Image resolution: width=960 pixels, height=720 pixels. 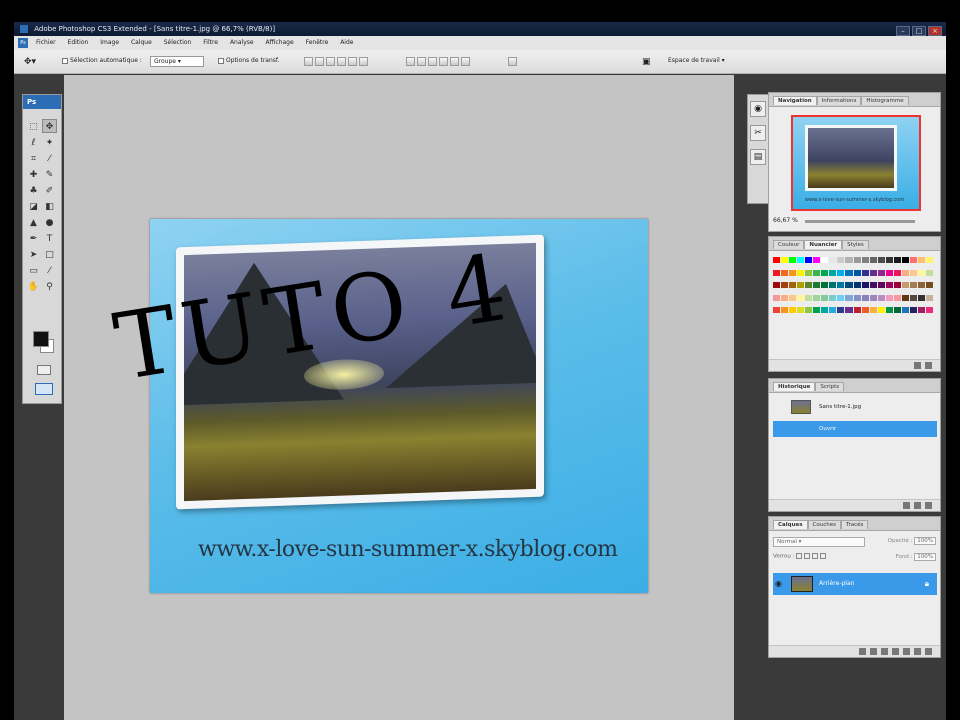 I want to click on auto-align-button, so click(x=513, y=62).